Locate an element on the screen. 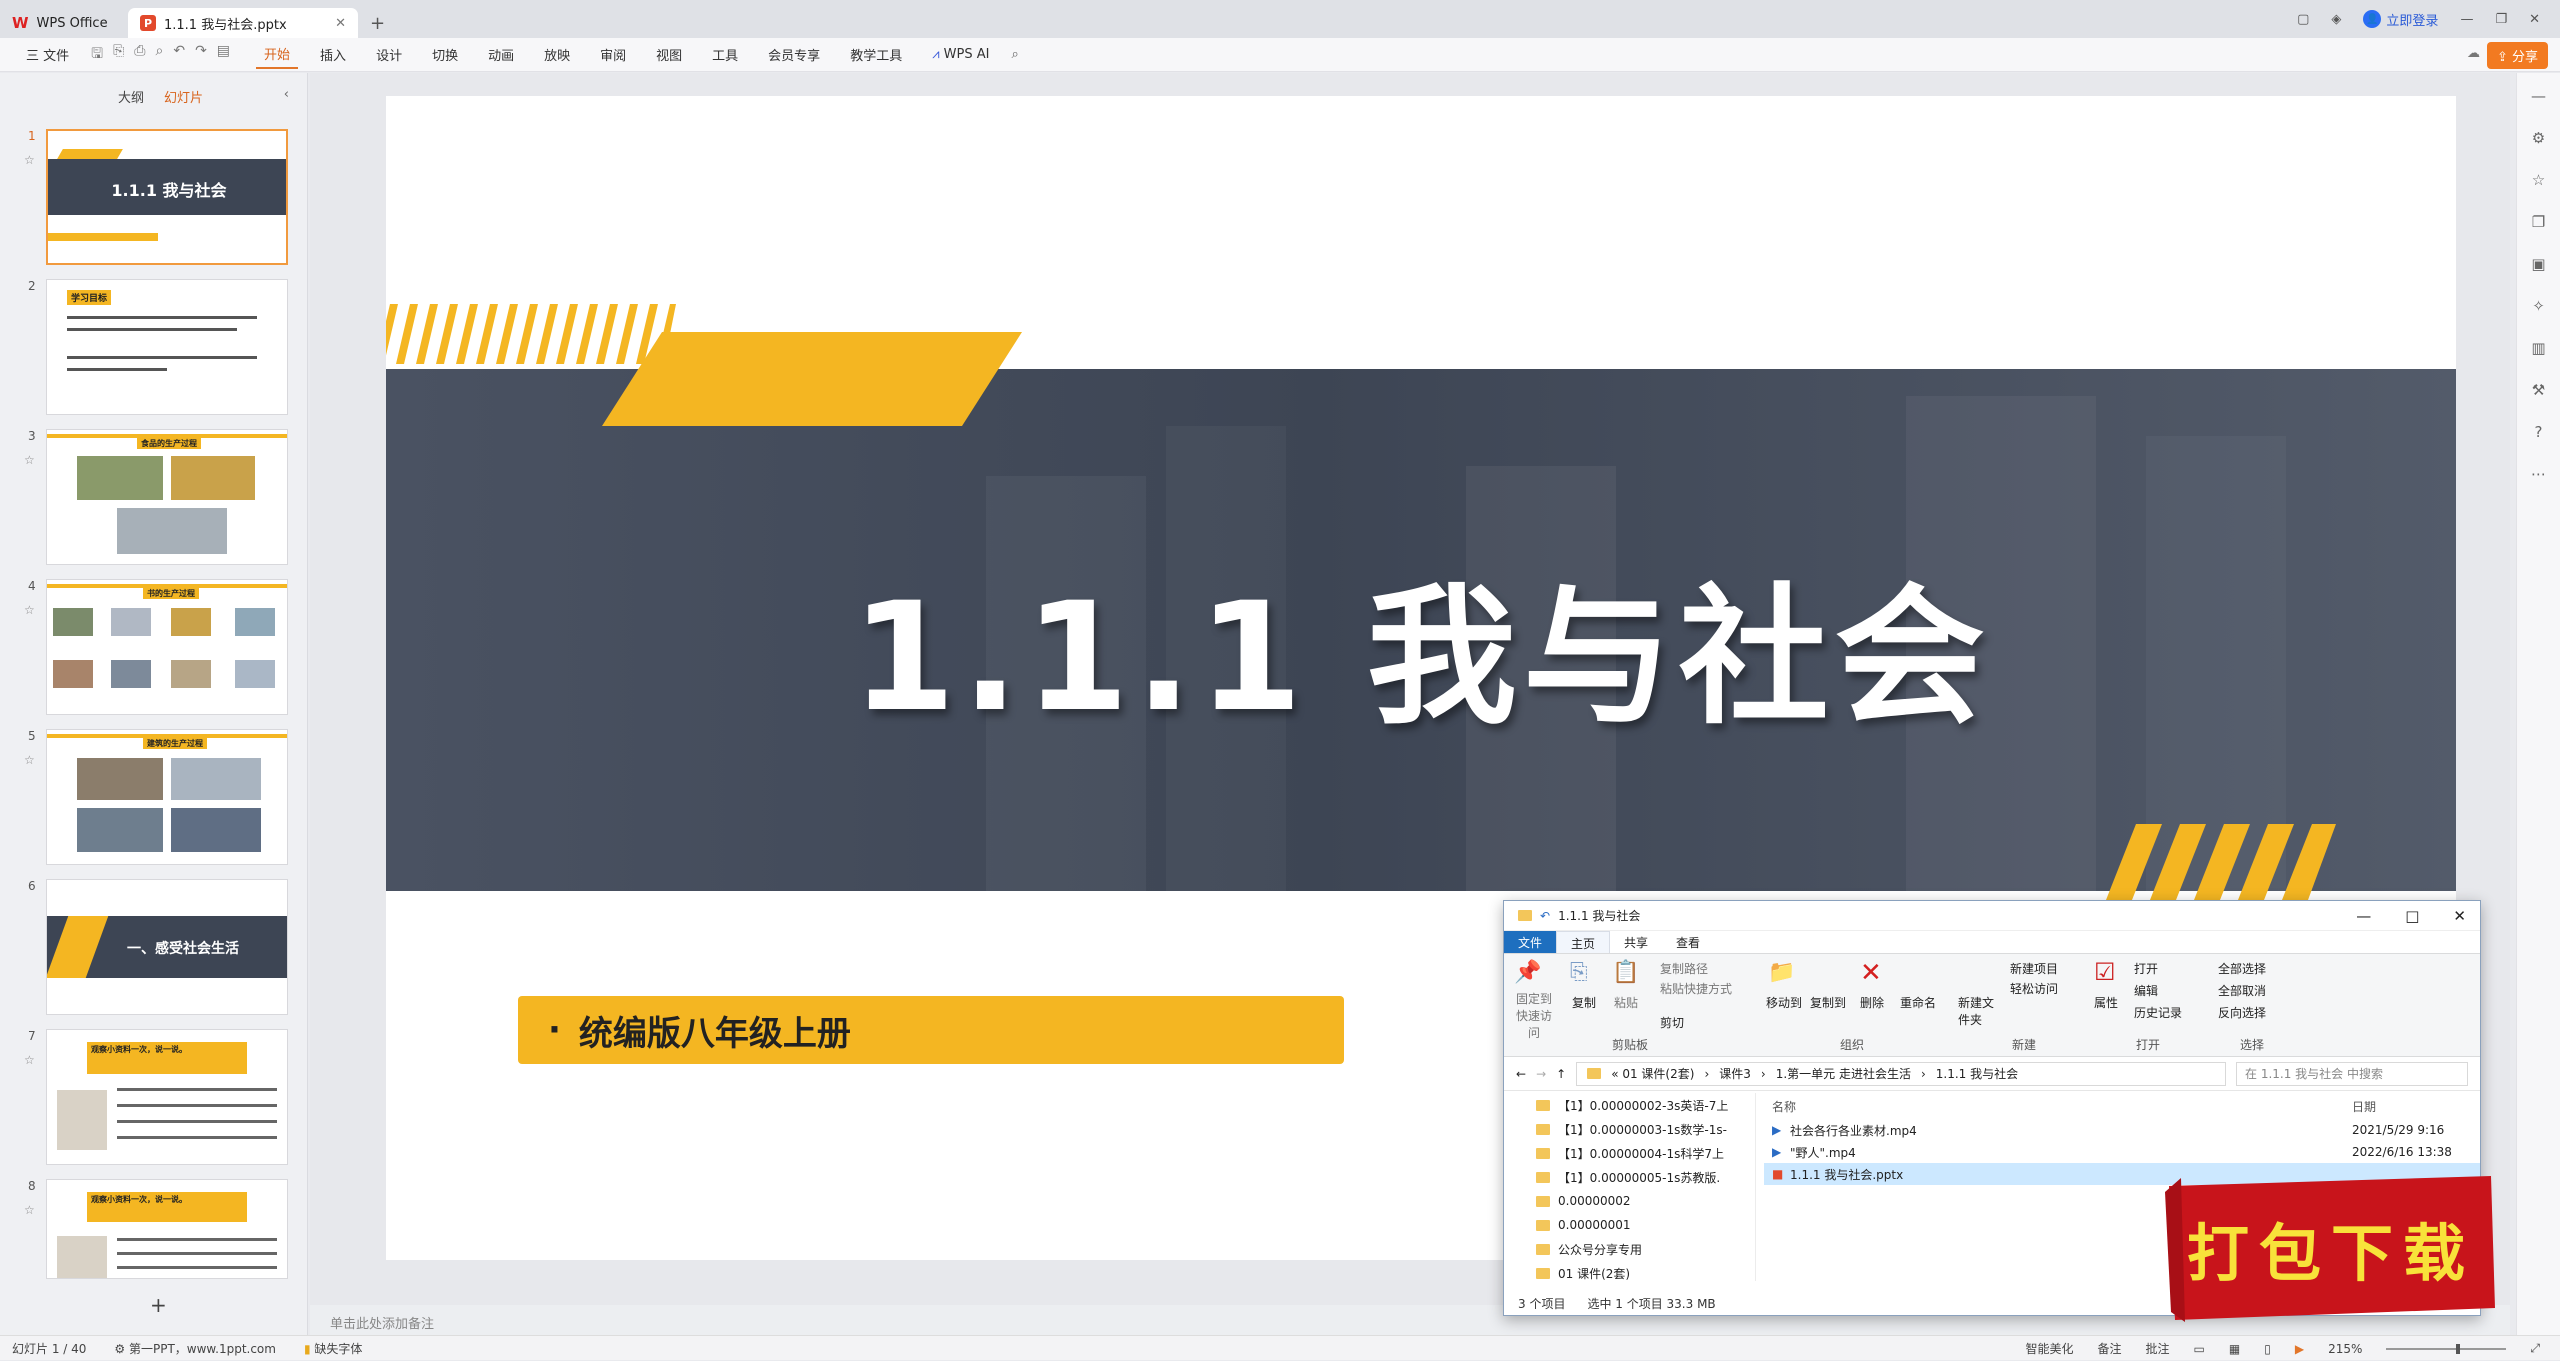 Image resolution: width=2560 pixels, height=1361 pixels. redo-icon: ↷ is located at coordinates (201, 55).